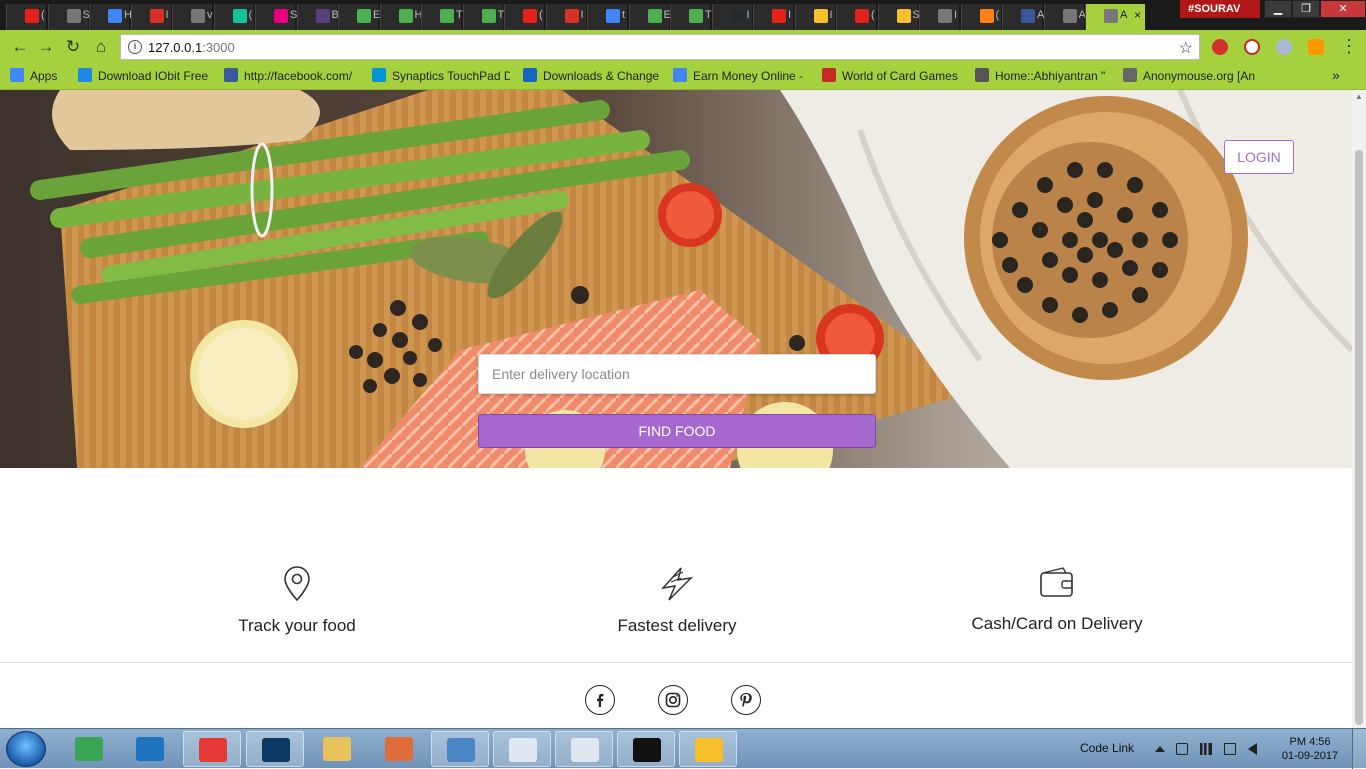 The image size is (1366, 769). What do you see at coordinates (1336, 75) in the screenshot?
I see `bookmarks-more-icon: »` at bounding box center [1336, 75].